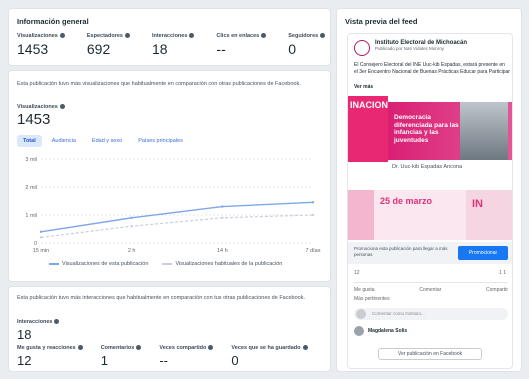  I want to click on image-bottom-right: IN, so click(489, 215).